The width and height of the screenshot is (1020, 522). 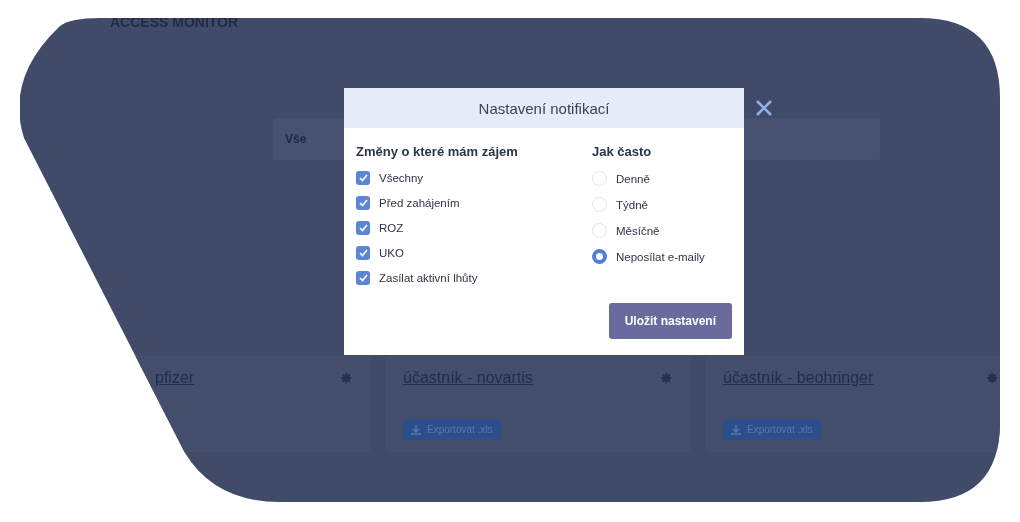 I want to click on section-heading: Jak často, so click(x=622, y=151).